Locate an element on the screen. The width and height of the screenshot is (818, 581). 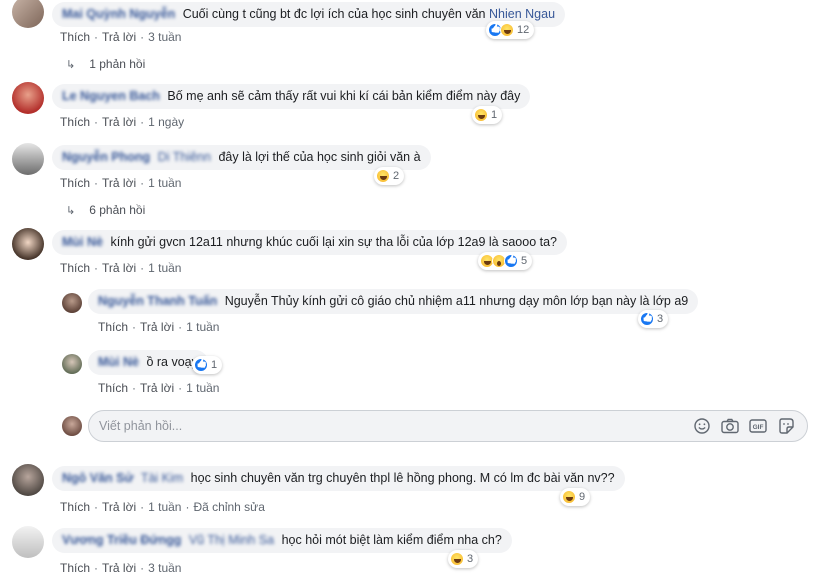
reaction-summary: 12 is located at coordinates (510, 30).